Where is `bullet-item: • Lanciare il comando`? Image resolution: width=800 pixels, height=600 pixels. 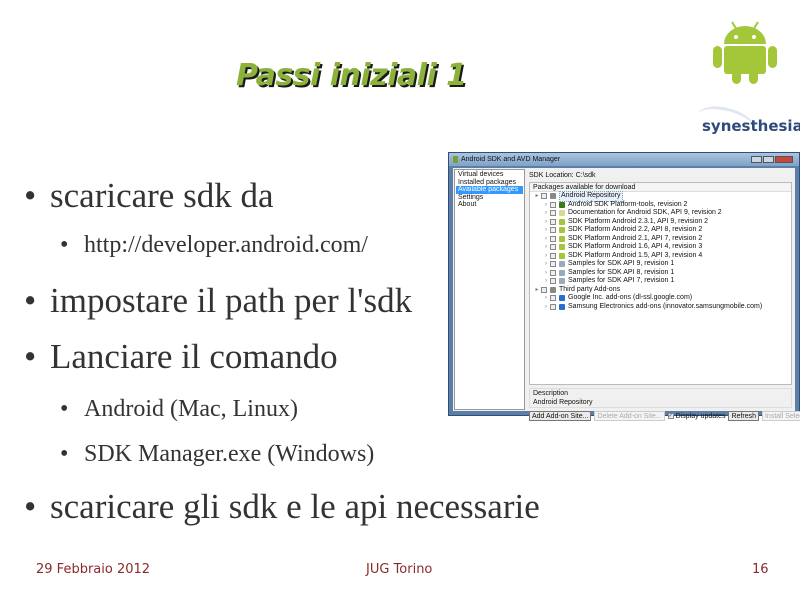
bullet-item: • Lanciare il comando is located at coordinates (181, 357).